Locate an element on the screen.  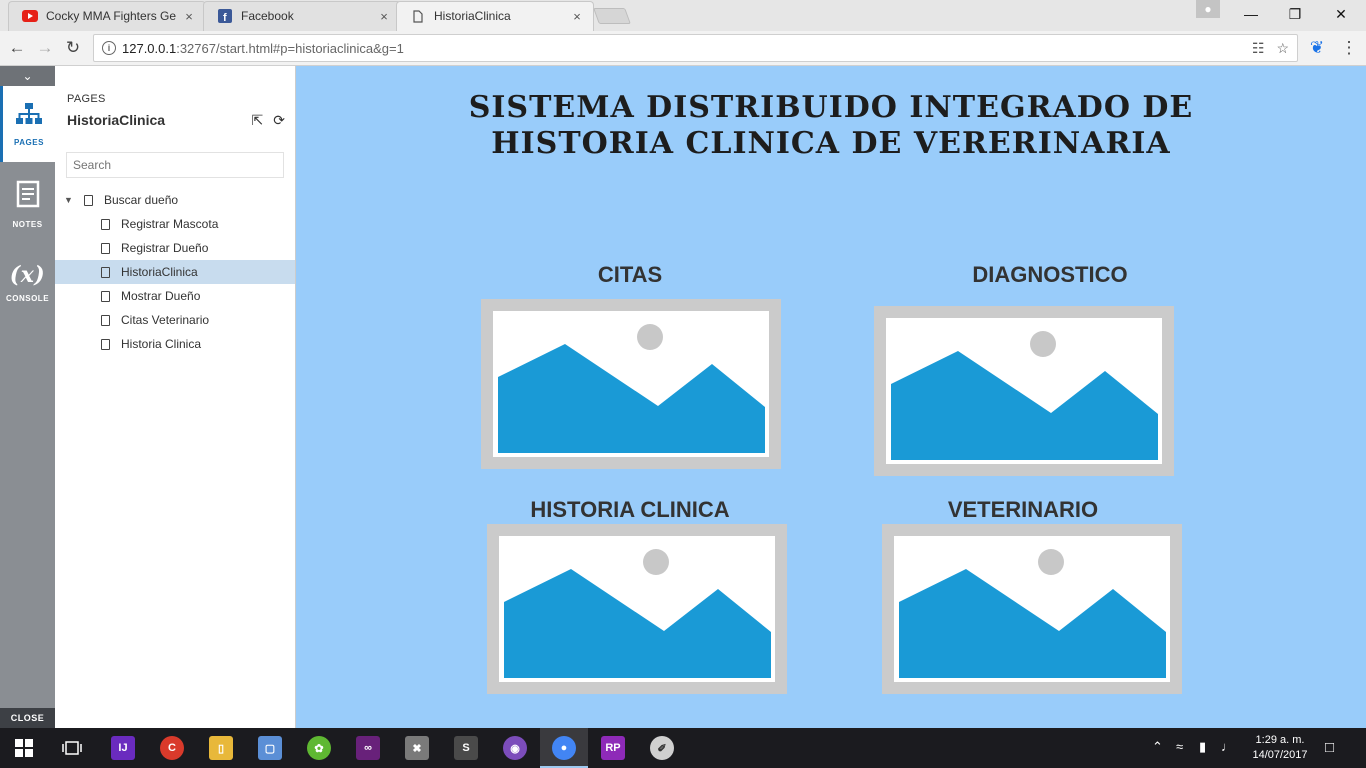
facebook-icon: f is located at coordinates (225, 16).